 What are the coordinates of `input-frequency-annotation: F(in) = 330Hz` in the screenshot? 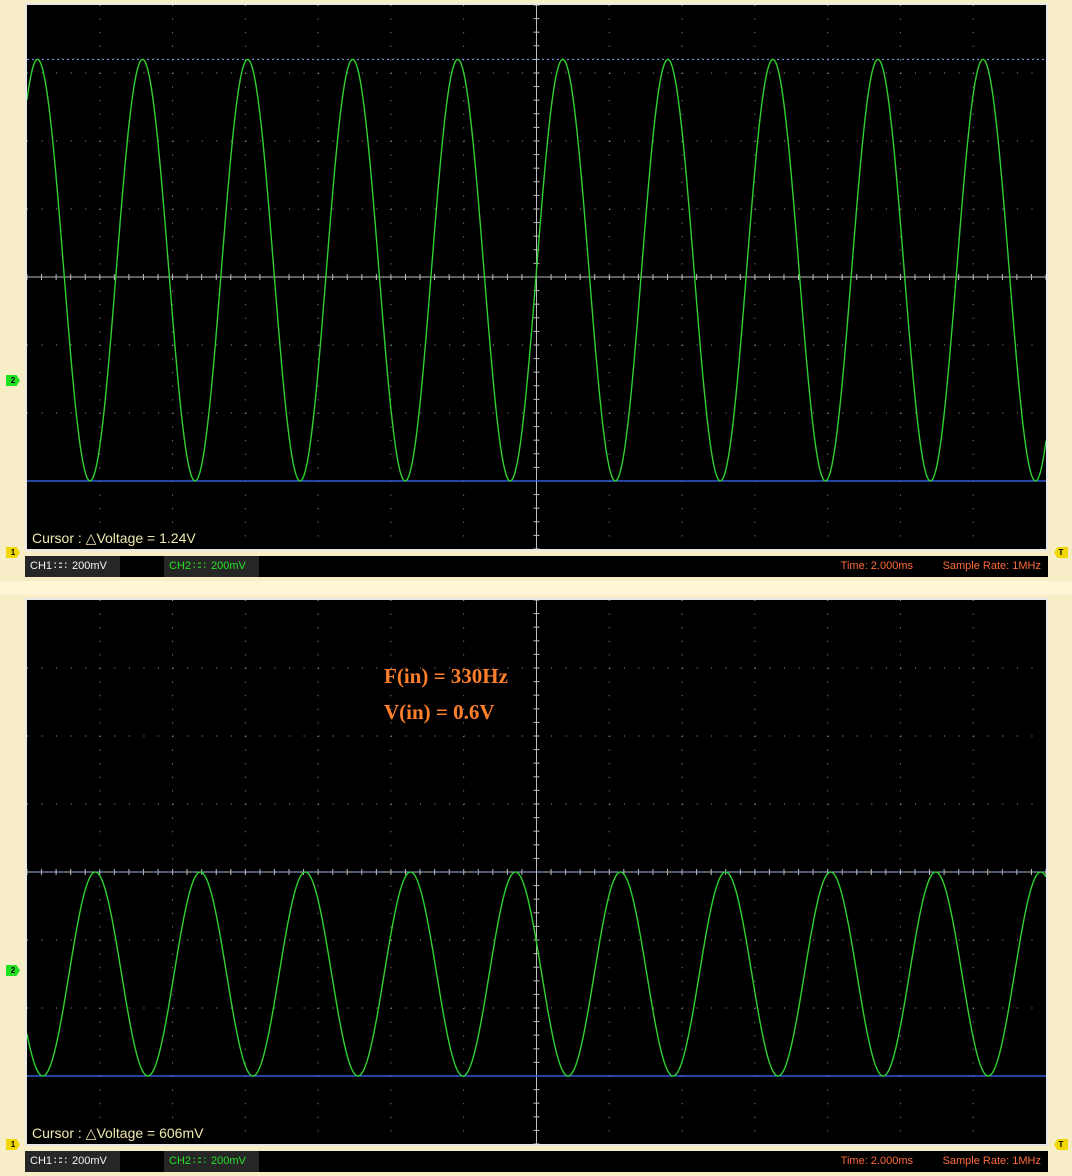 It's located at (446, 676).